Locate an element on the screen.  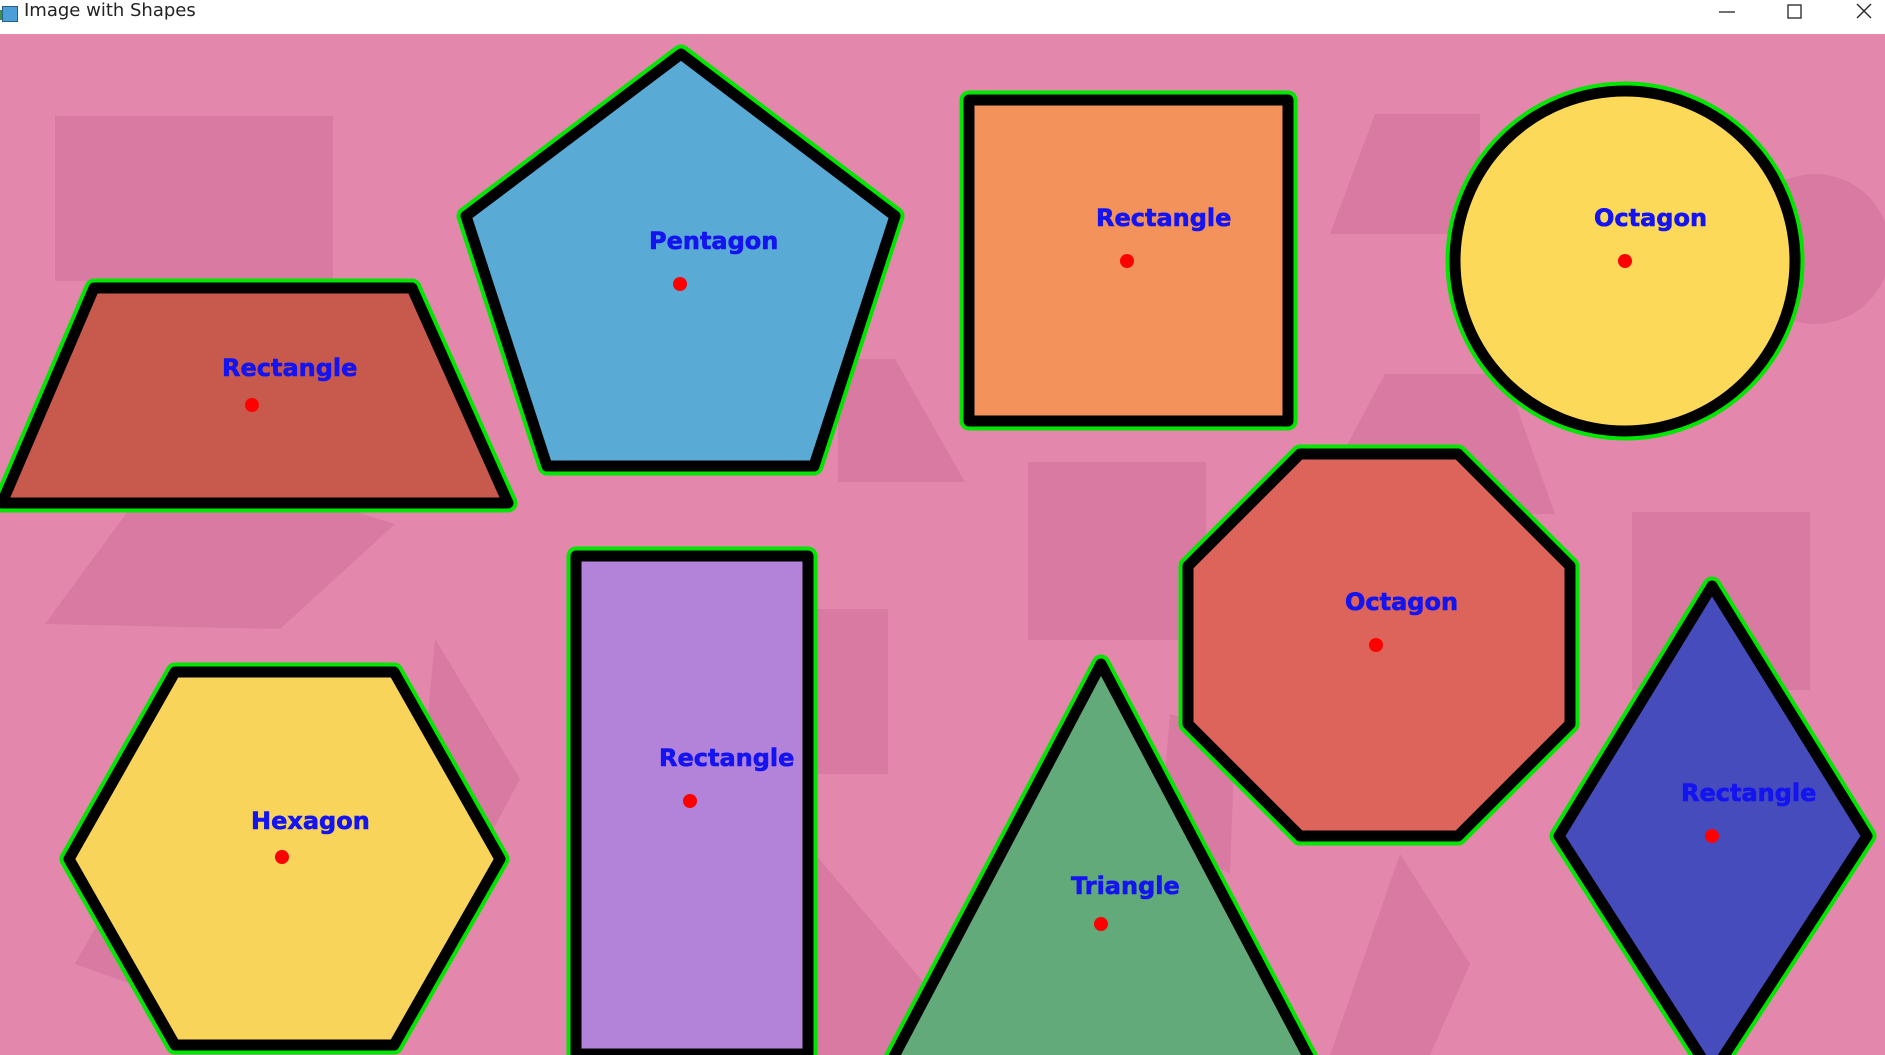
shape-hexagon: Hexagon is located at coordinates (284, 858).